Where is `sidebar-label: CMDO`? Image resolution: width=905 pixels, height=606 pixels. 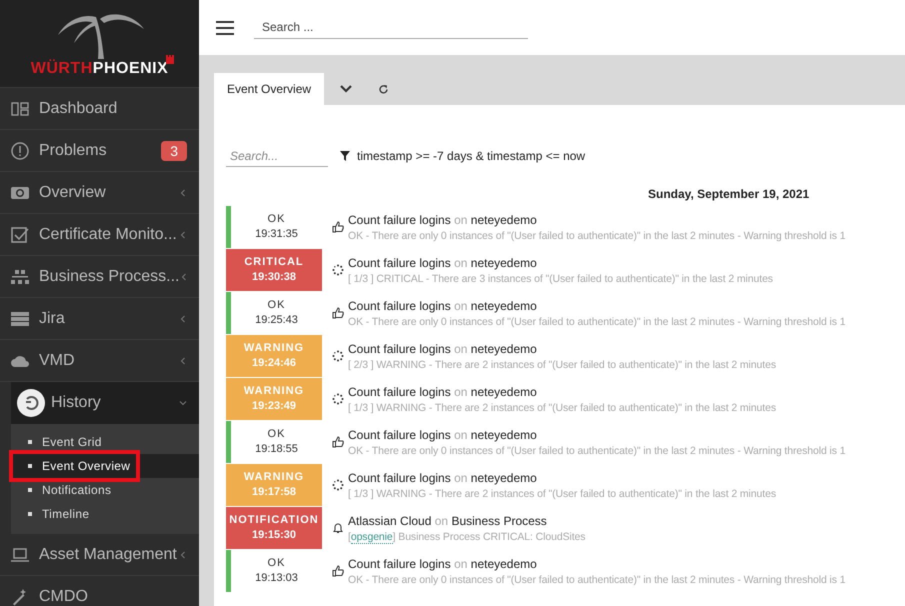 sidebar-label: CMDO is located at coordinates (64, 597).